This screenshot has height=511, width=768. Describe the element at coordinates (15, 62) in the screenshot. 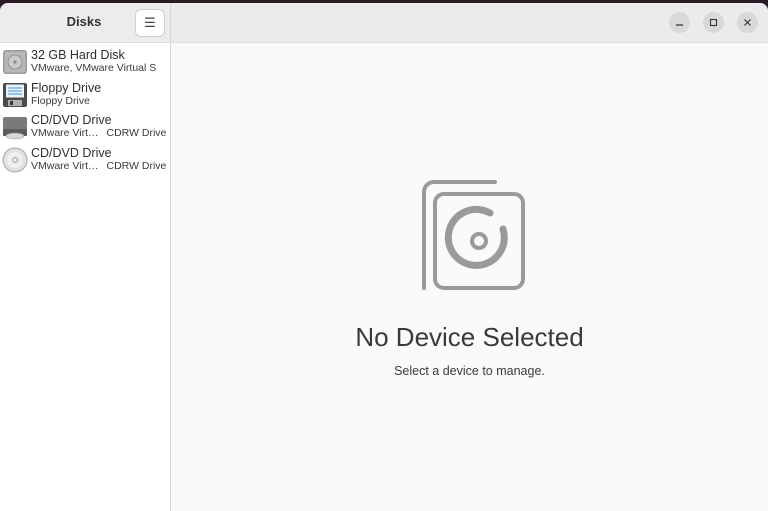

I see `hard-disk-icon` at that location.